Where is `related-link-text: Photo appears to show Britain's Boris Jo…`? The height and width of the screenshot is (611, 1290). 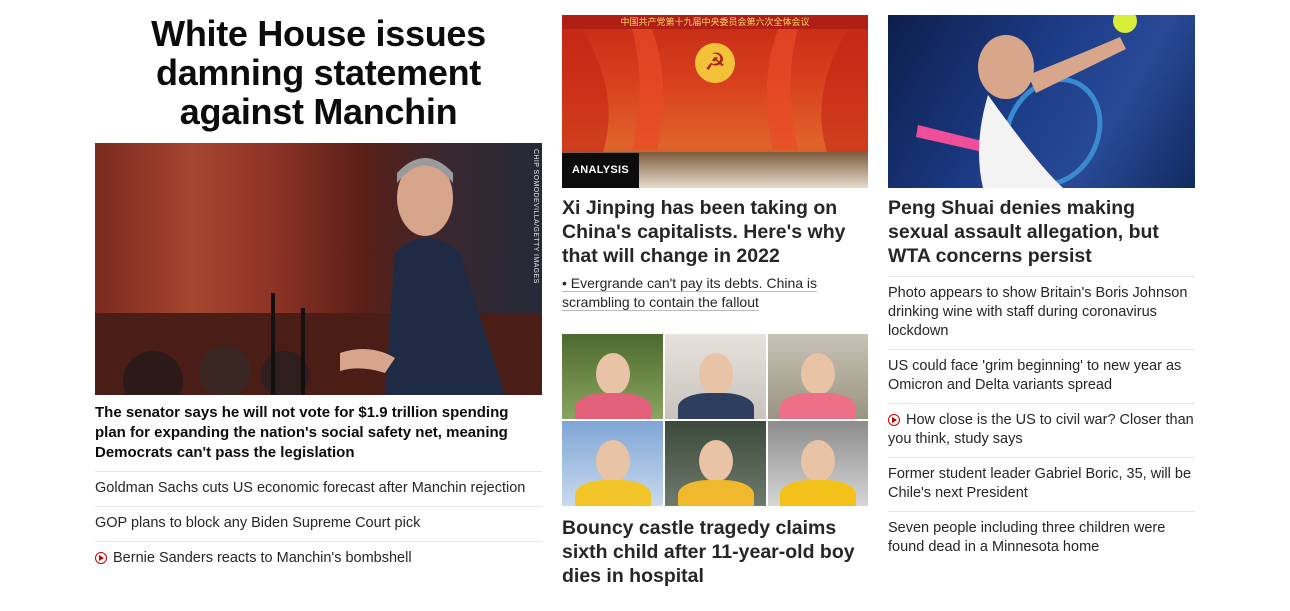
related-link-text: Photo appears to show Britain's Boris Jo… is located at coordinates (1038, 312).